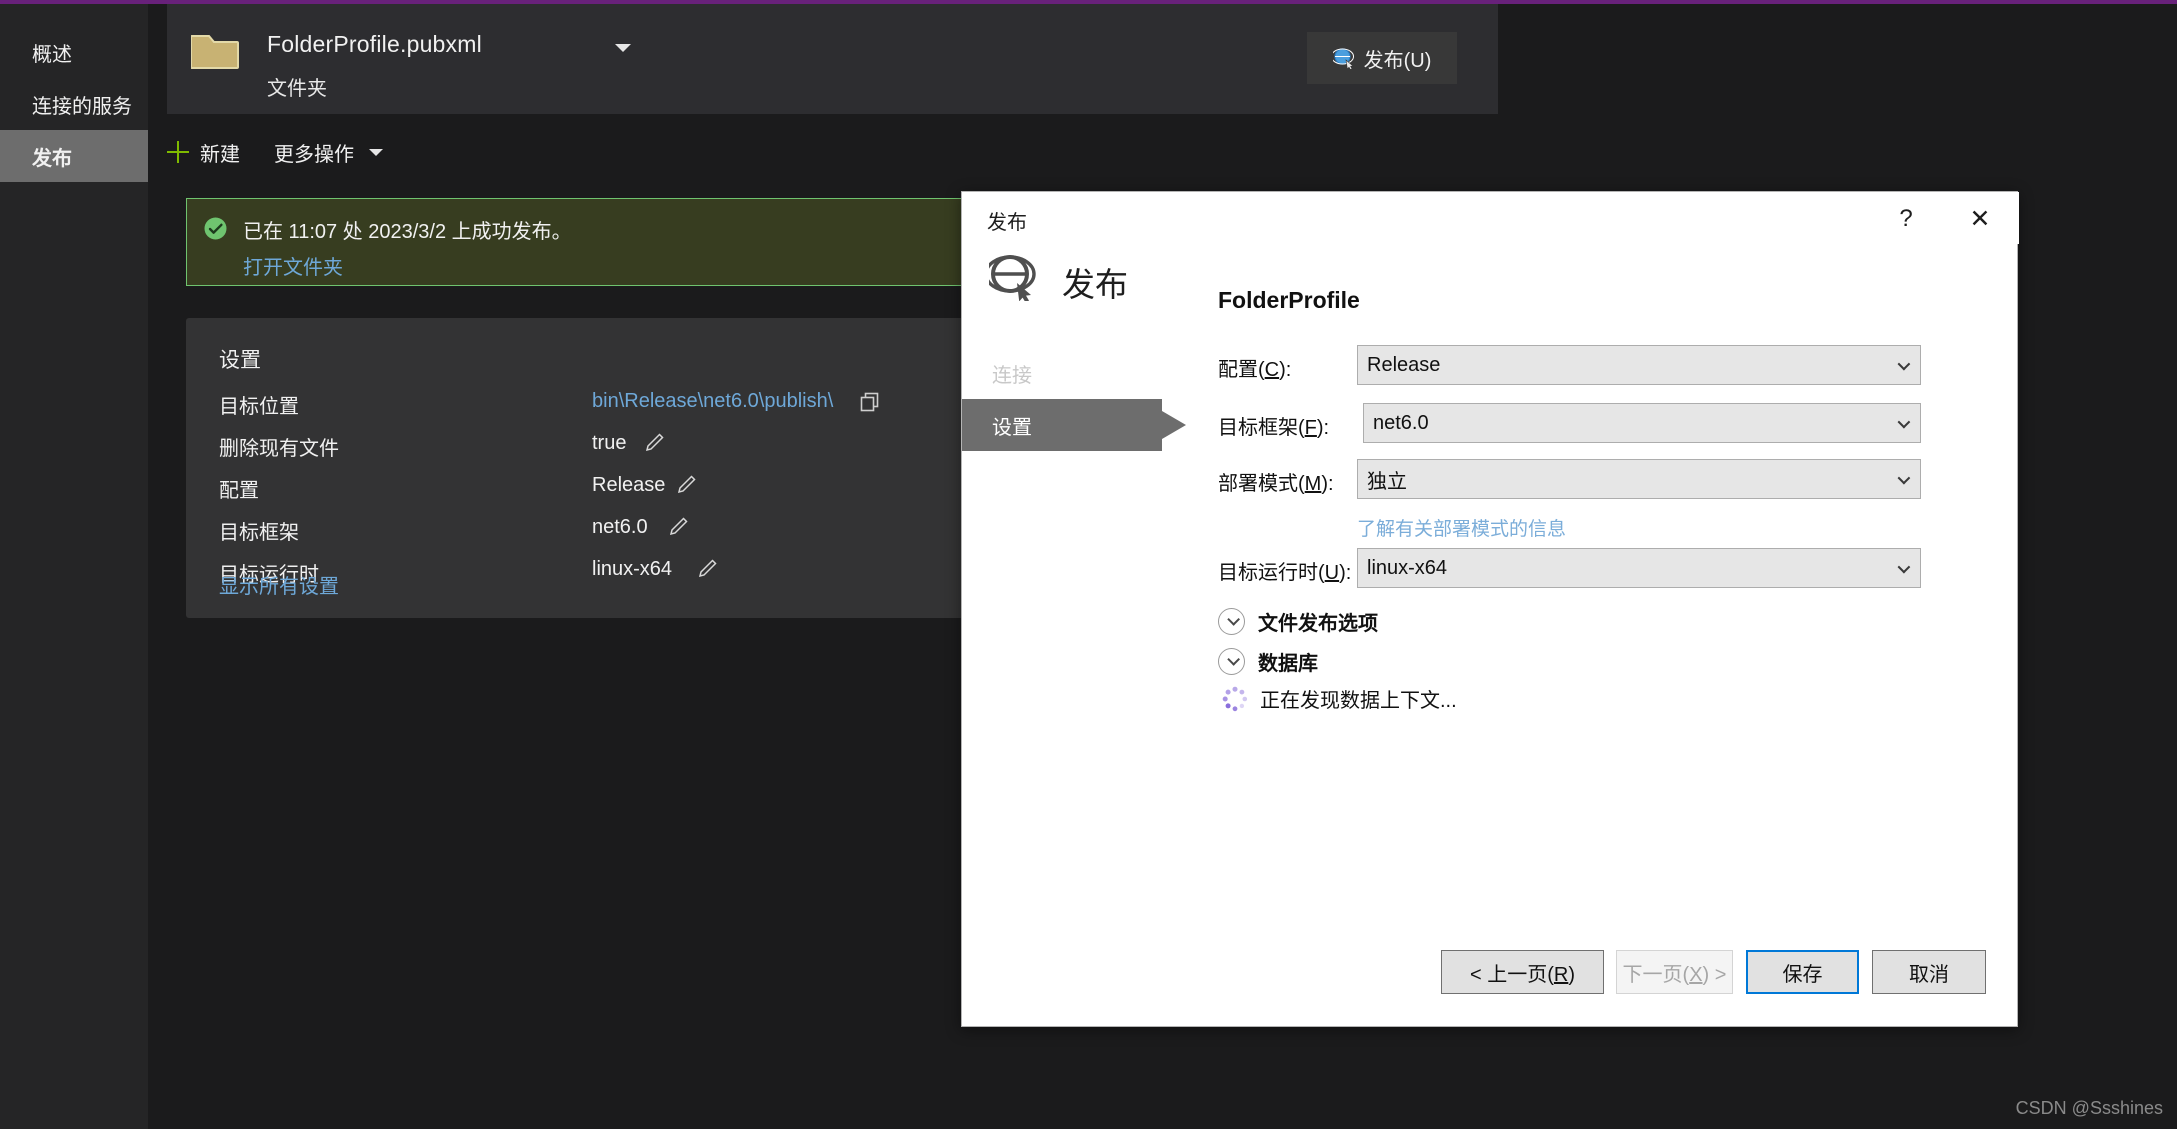  I want to click on target-runtime-value: linux-x64, so click(1407, 567).